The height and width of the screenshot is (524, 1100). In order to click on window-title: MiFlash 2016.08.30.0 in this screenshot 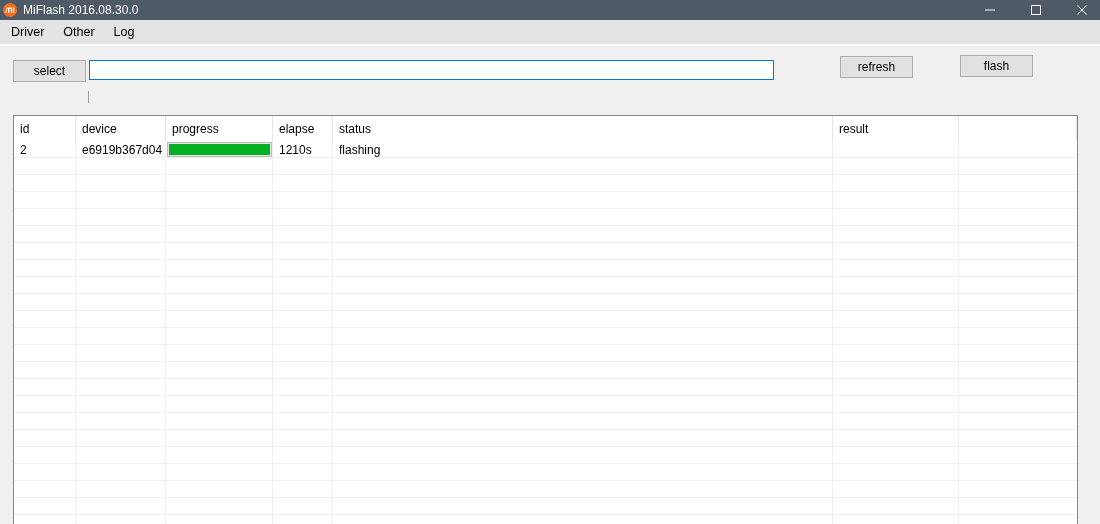, I will do `click(81, 10)`.